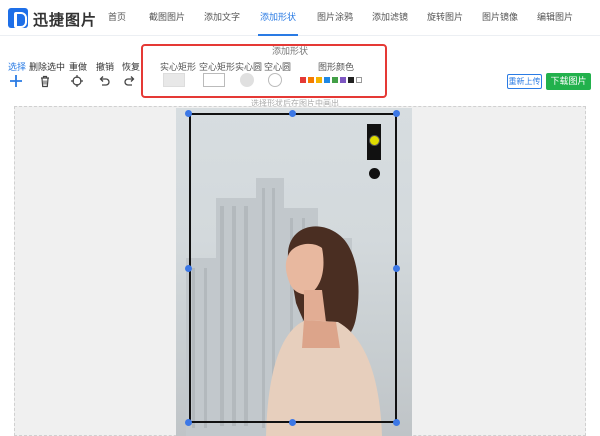 Image resolution: width=600 pixels, height=436 pixels. Describe the element at coordinates (167, 18) in the screenshot. I see `nav-crop-image: 截图图片` at that location.